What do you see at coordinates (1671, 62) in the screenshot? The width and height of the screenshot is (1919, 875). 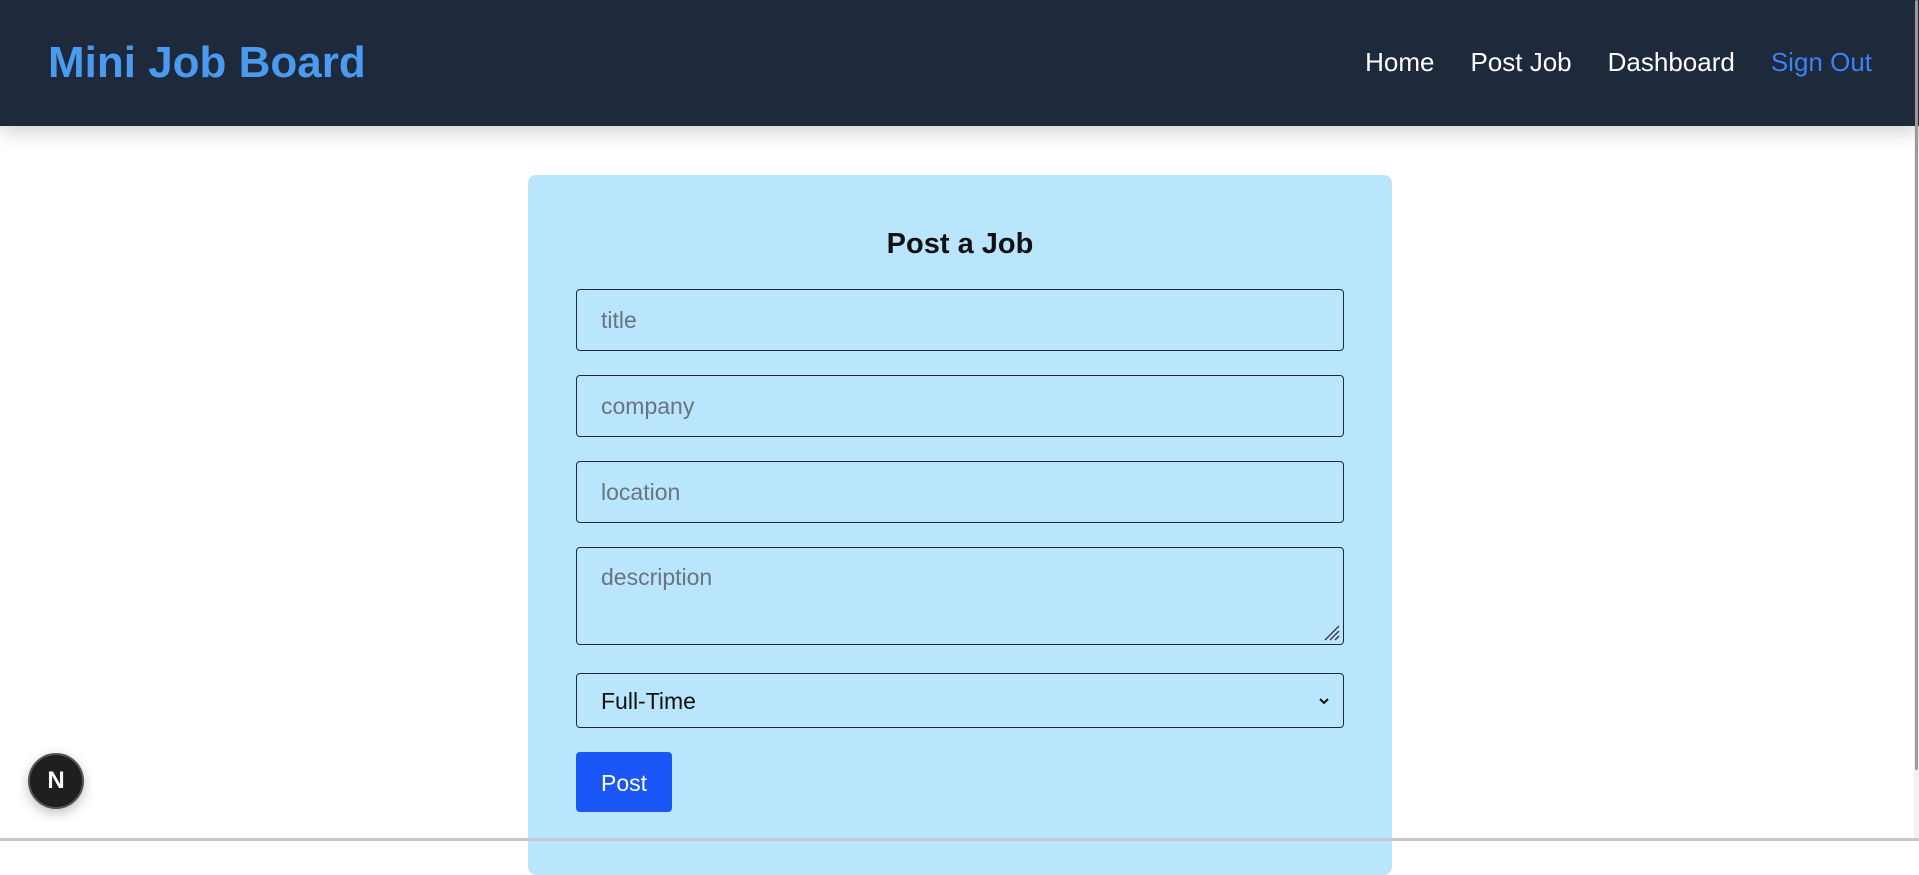 I see `nav-dashboard-link: Dashboard` at bounding box center [1671, 62].